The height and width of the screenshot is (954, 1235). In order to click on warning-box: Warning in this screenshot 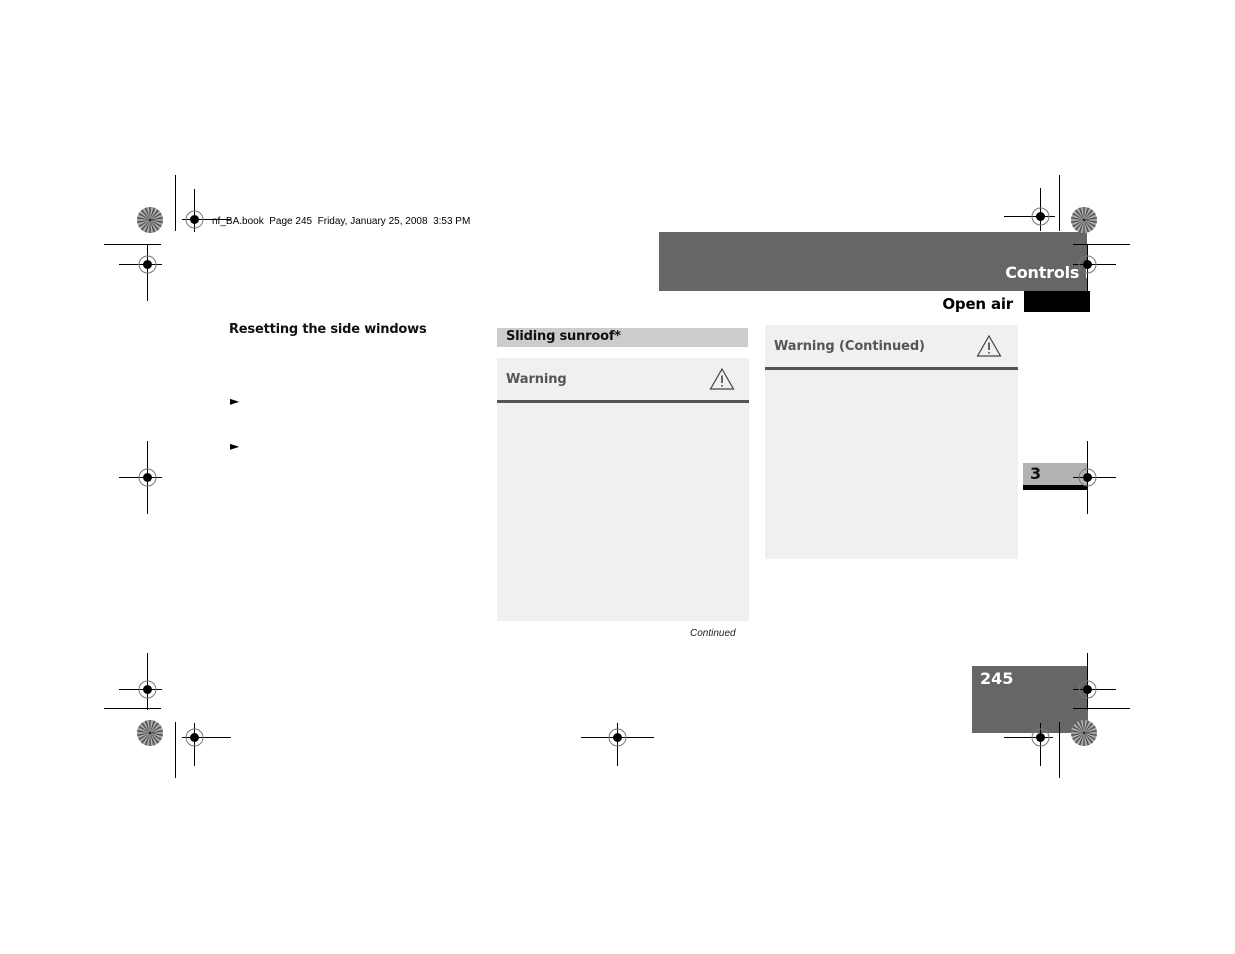, I will do `click(623, 489)`.